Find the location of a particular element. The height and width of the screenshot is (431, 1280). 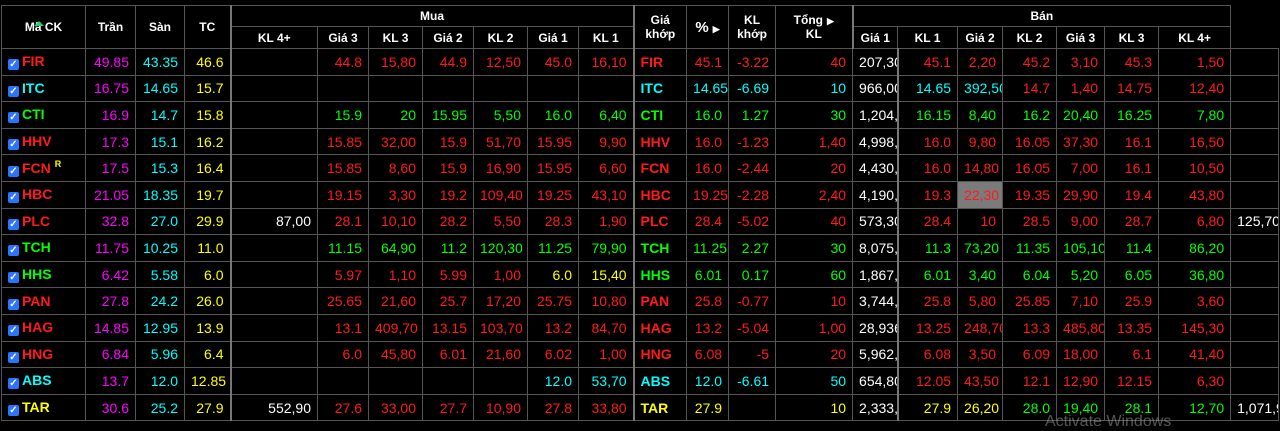

ceiling-price: 14.85 is located at coordinates (110, 327).